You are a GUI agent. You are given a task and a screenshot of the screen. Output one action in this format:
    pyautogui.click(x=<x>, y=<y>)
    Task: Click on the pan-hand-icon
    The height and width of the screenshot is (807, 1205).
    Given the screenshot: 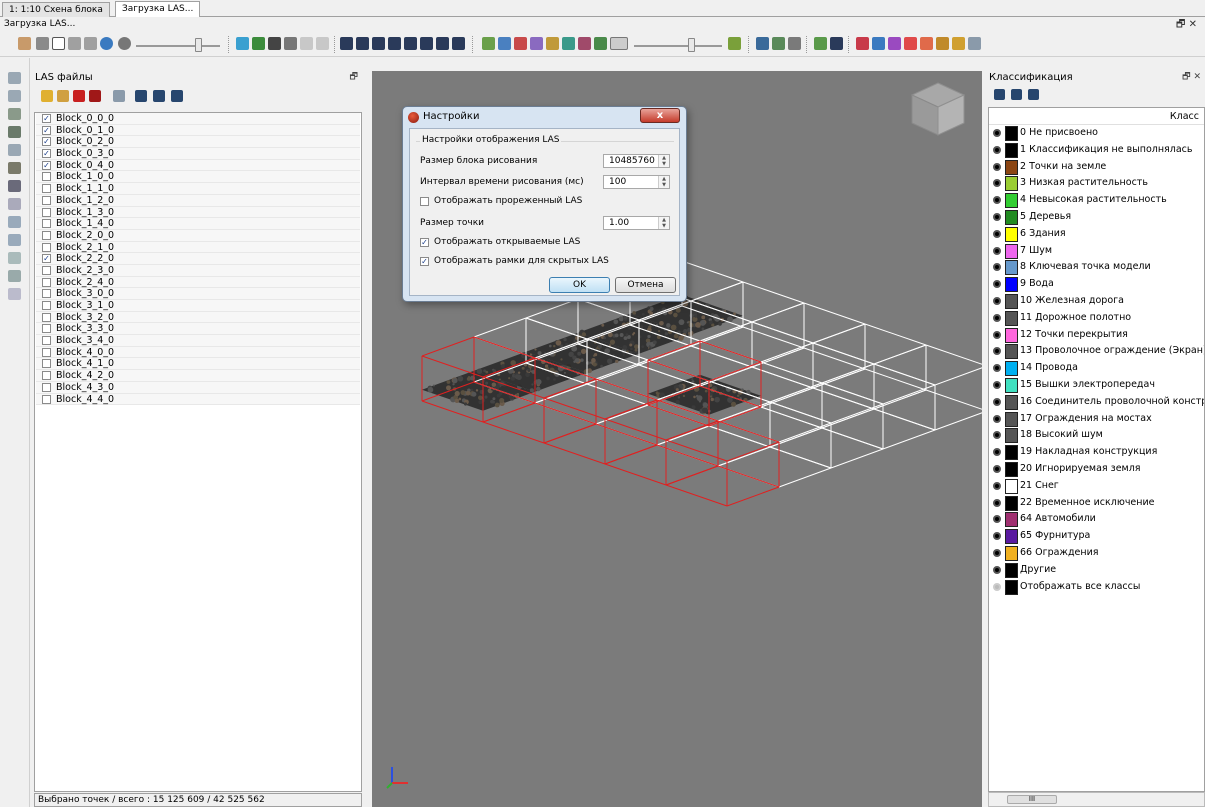 What is the action you would take?
    pyautogui.click(x=24, y=43)
    